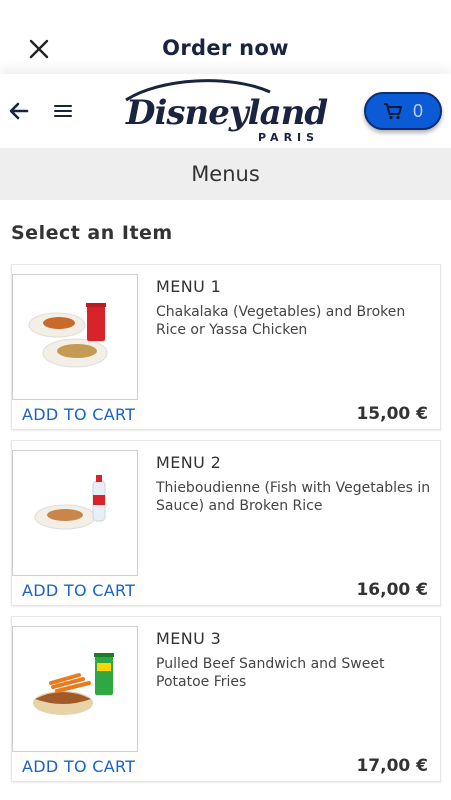 The image size is (451, 800). What do you see at coordinates (392, 590) in the screenshot?
I see `menu-price: 16,00 €` at bounding box center [392, 590].